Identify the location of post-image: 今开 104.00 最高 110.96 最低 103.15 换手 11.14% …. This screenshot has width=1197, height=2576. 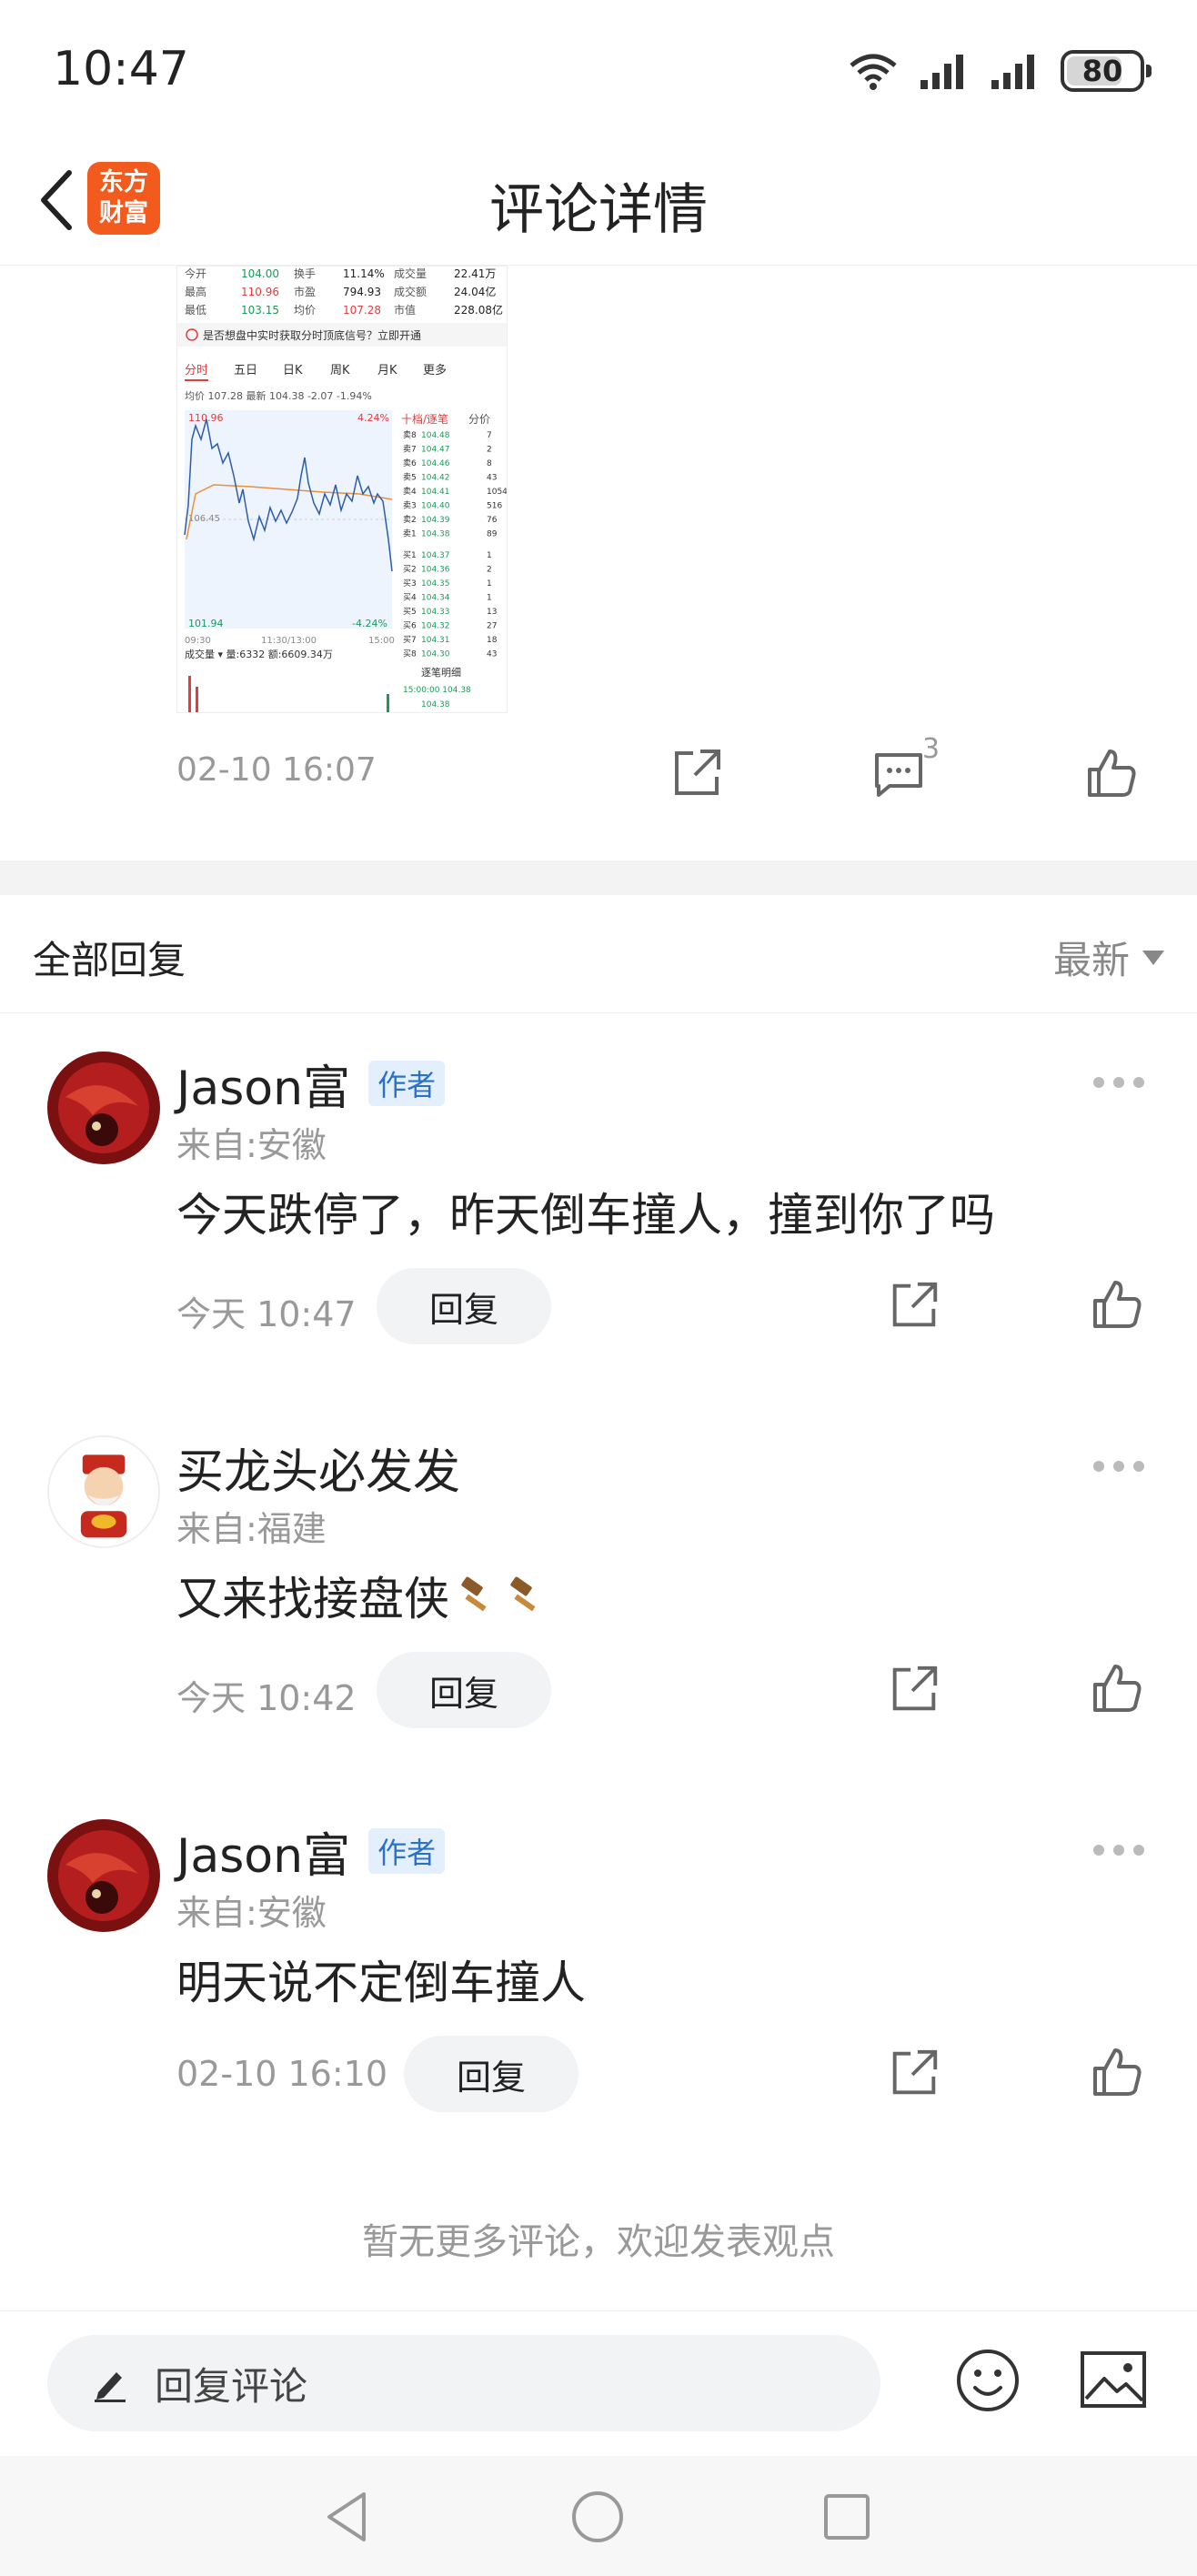
(342, 489).